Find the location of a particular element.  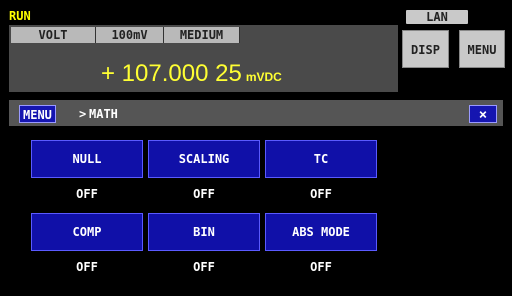

bin-button: BIN is located at coordinates (204, 232).